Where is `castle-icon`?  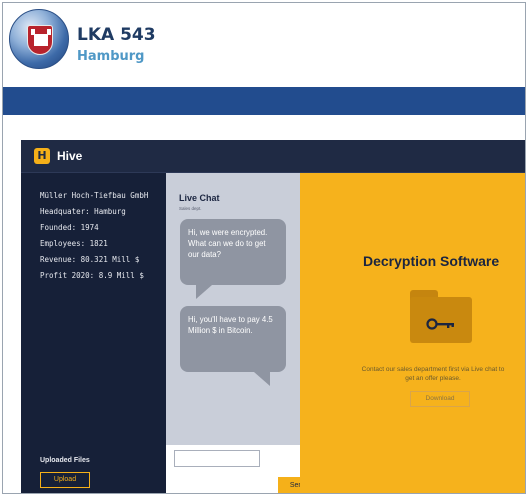
castle-icon is located at coordinates (41, 37).